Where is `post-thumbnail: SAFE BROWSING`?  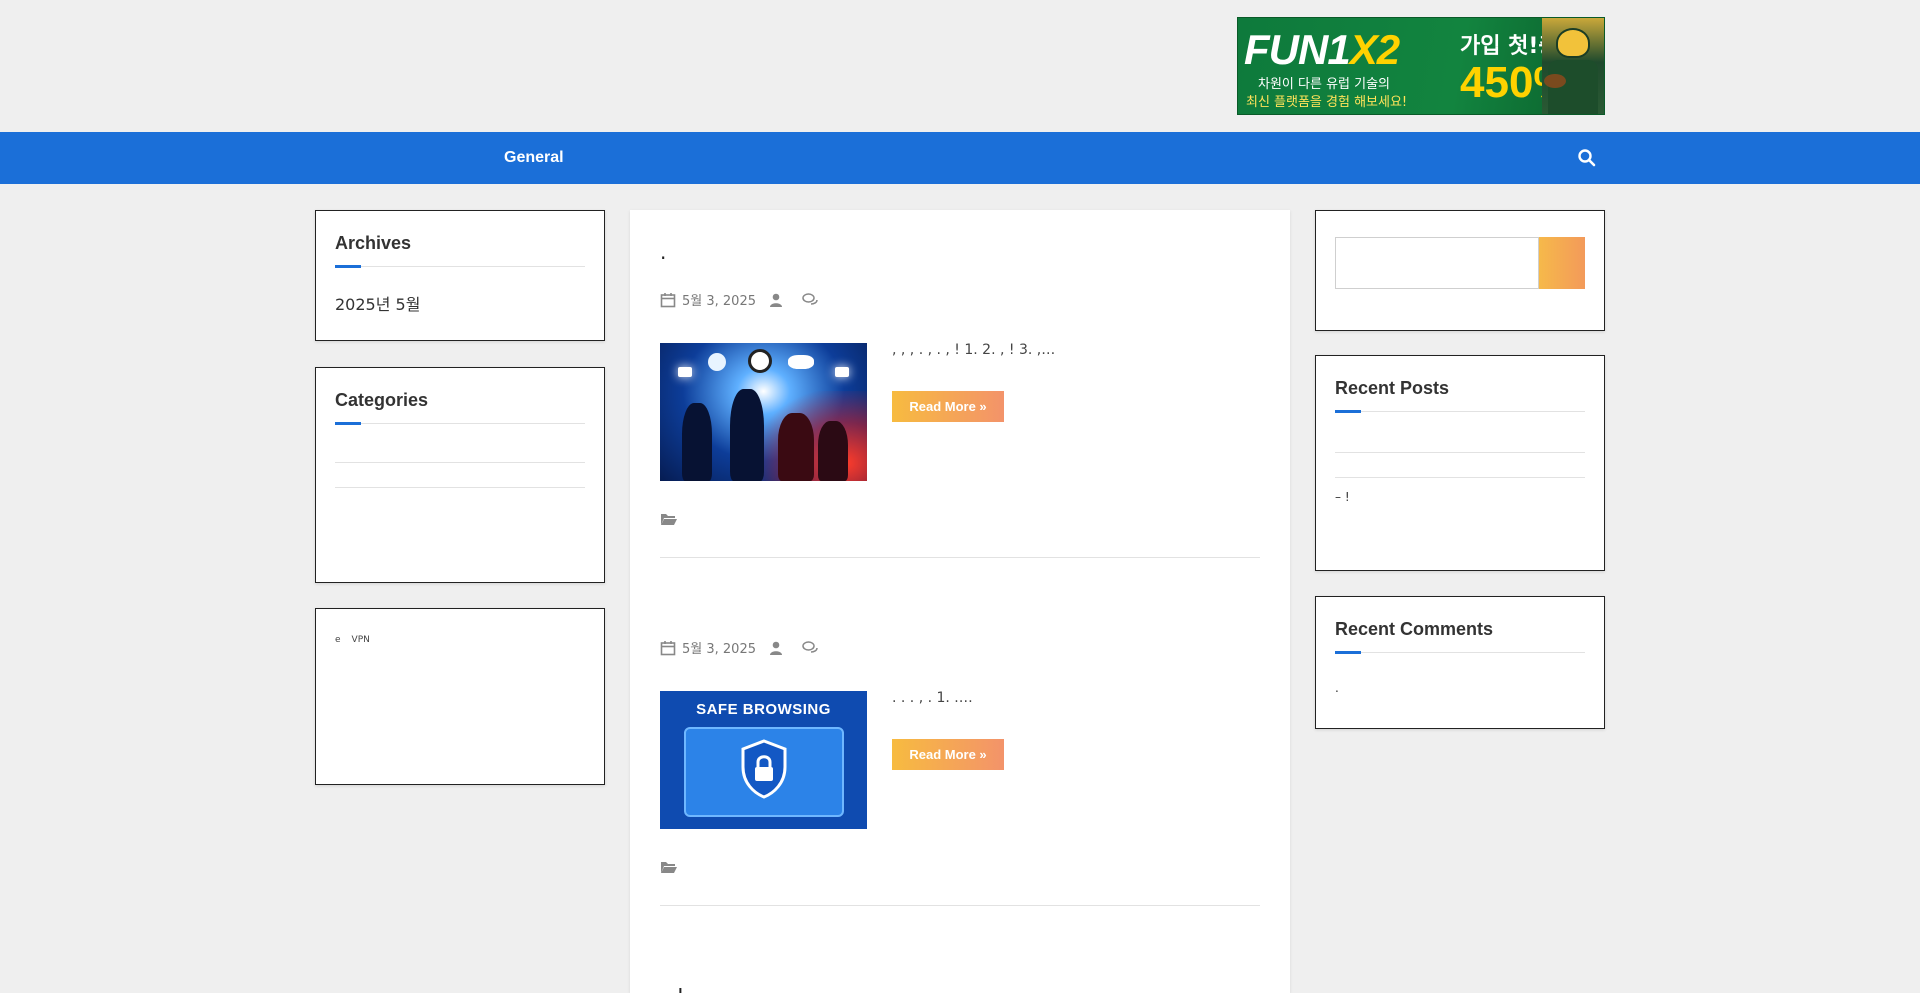 post-thumbnail: SAFE BROWSING is located at coordinates (763, 760).